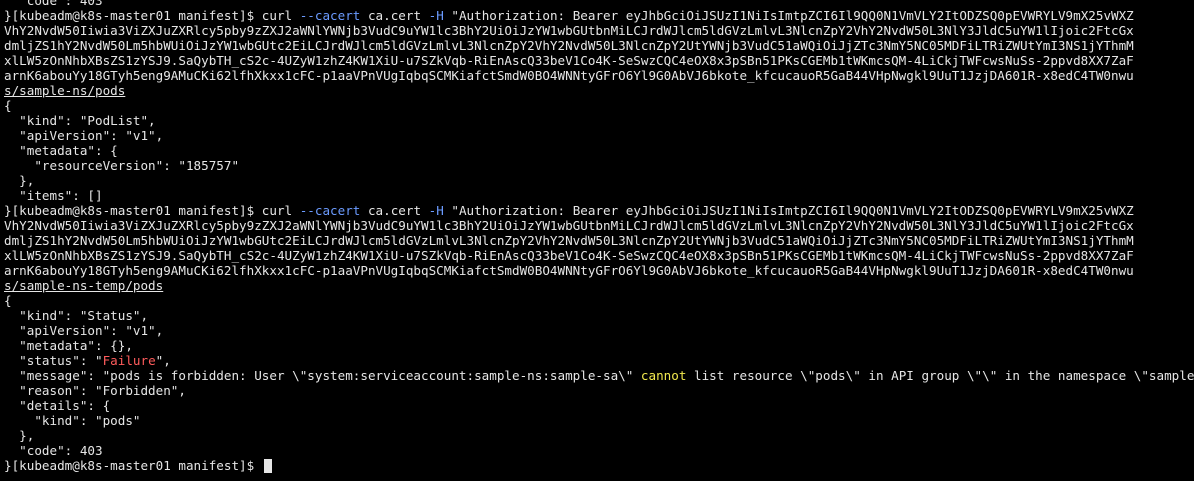  Describe the element at coordinates (133, 465) in the screenshot. I see `terminal-text: }[kubeadm@k8s-master01 manifest]$` at that location.